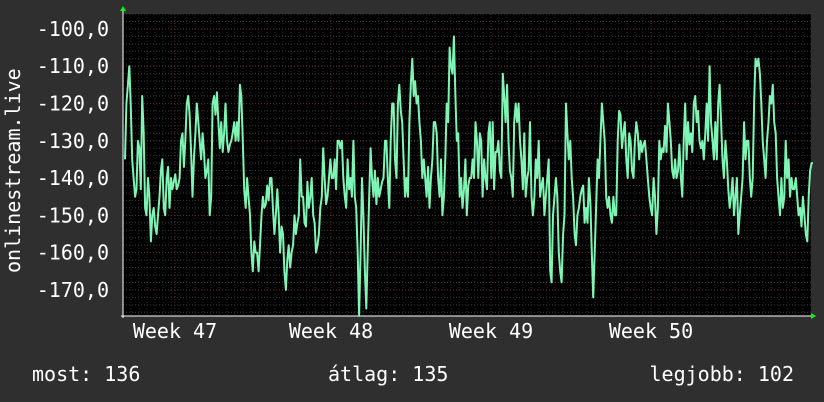 This screenshot has height=402, width=824. What do you see at coordinates (73, 141) in the screenshot?
I see `y-tick-label: -130,0` at bounding box center [73, 141].